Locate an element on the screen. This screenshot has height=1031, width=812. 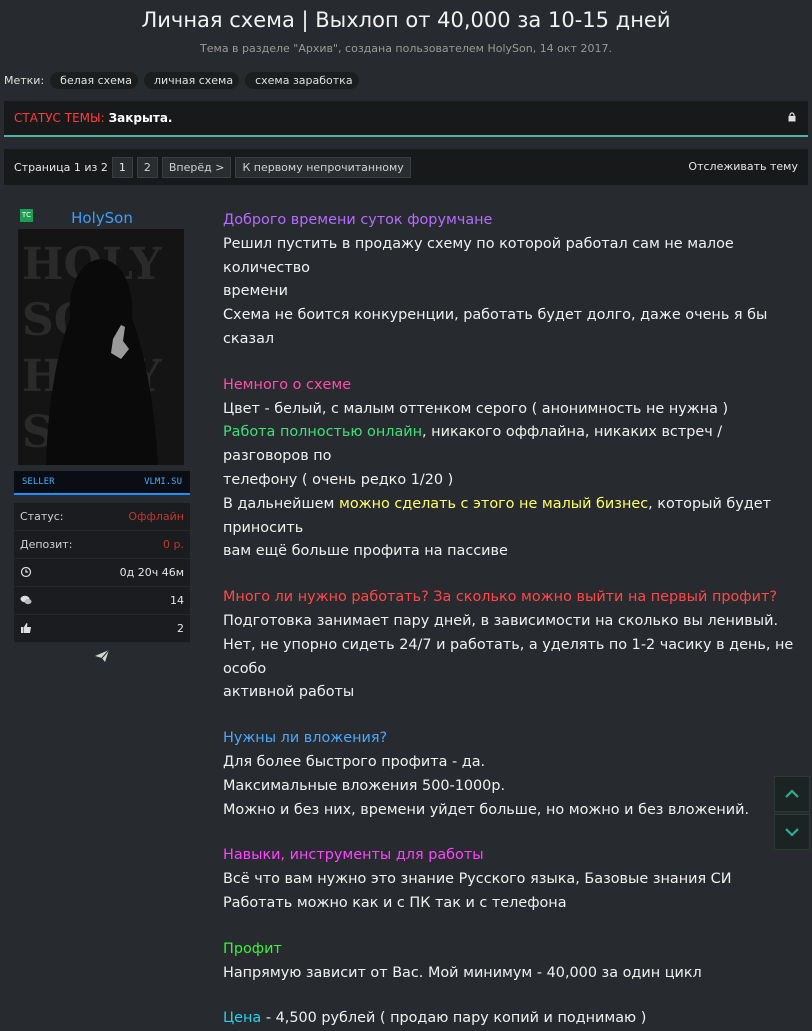
avatar-image: HOLY SON HOLY SON is located at coordinates (101, 347).